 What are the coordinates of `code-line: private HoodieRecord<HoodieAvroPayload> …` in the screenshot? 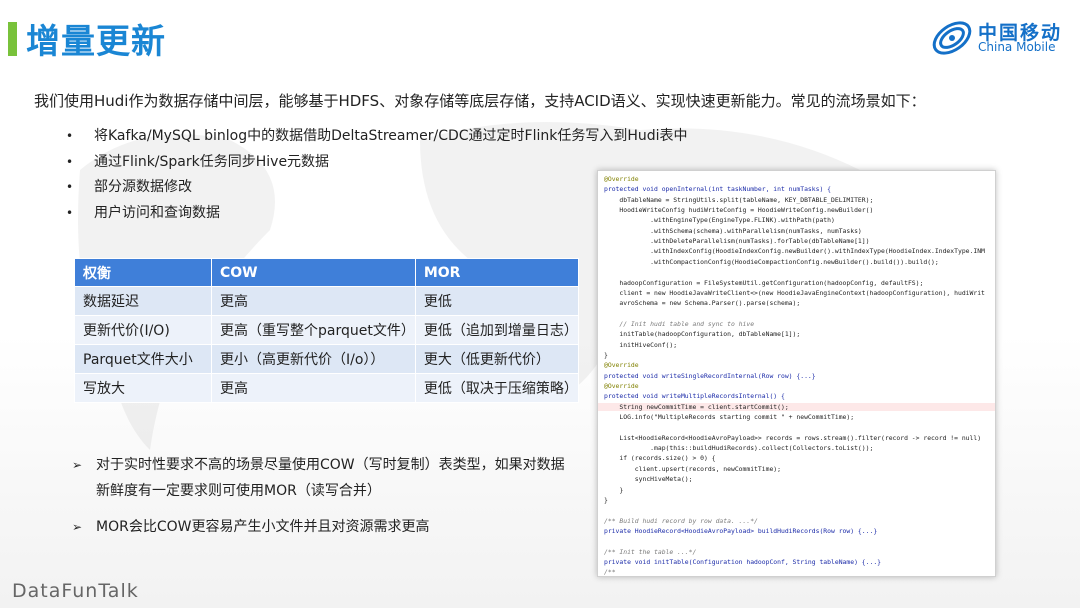 It's located at (740, 531).